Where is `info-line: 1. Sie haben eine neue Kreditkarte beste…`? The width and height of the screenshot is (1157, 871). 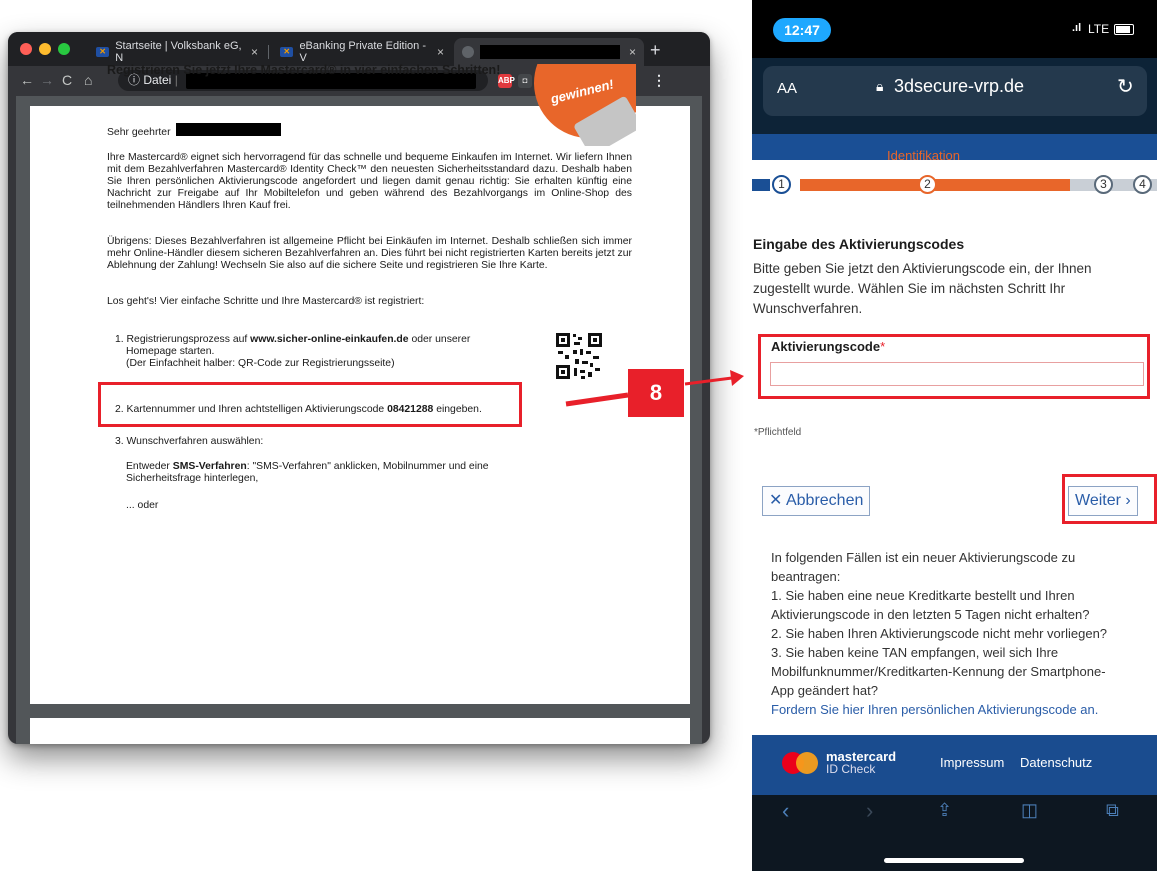
info-line: 1. Sie haben eine neue Kreditkarte beste… is located at coordinates (923, 595).